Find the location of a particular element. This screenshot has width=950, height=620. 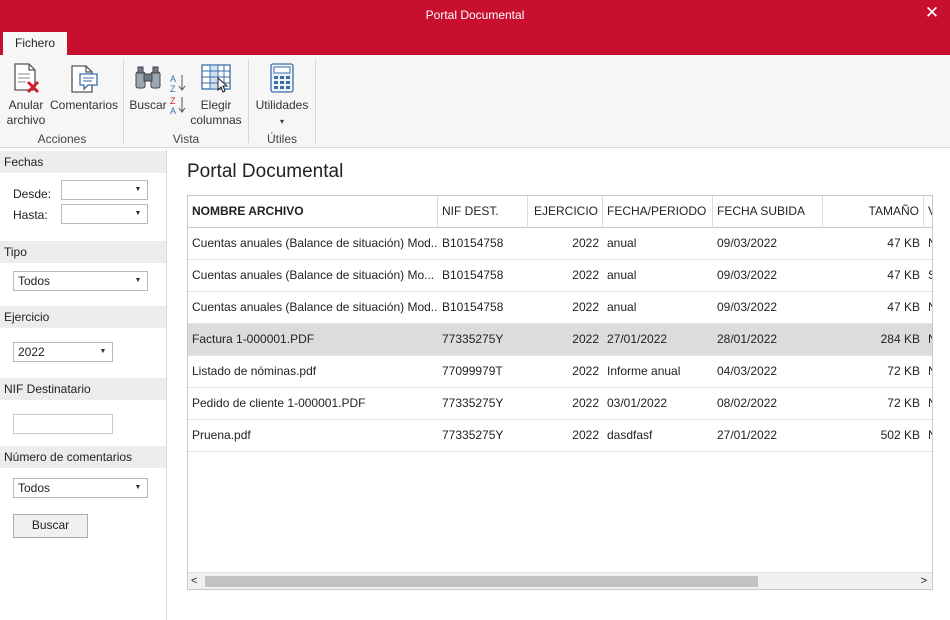

choose-columns-icon is located at coordinates (216, 78).